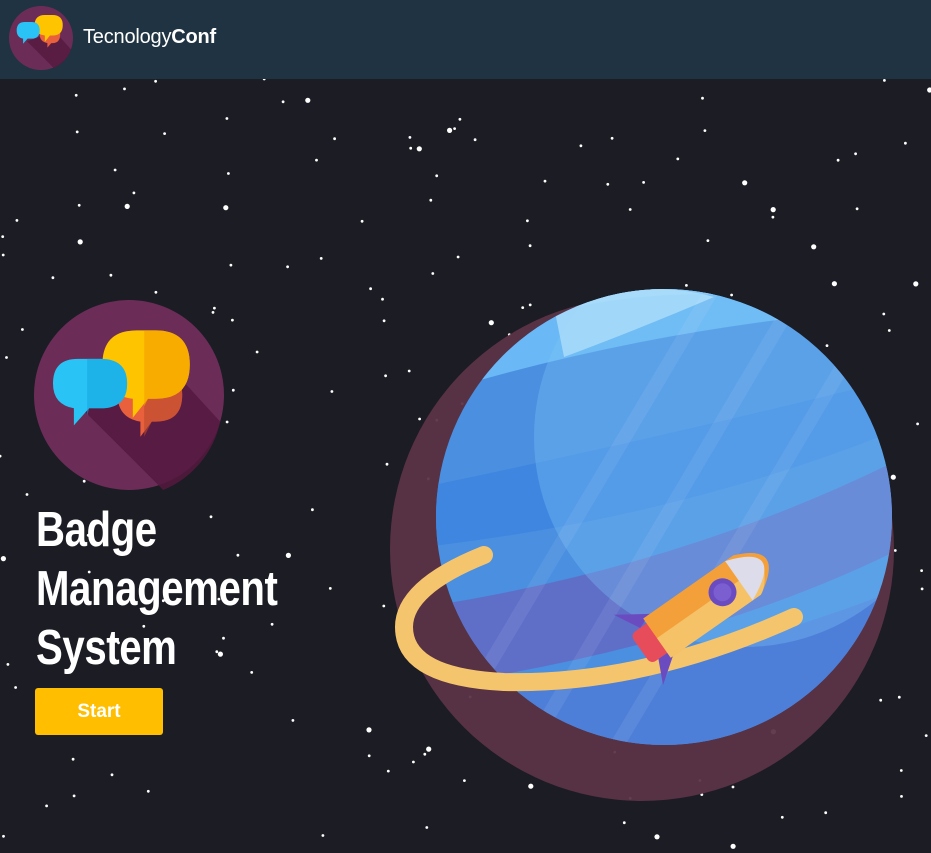  What do you see at coordinates (106, 648) in the screenshot?
I see `title-line: System` at bounding box center [106, 648].